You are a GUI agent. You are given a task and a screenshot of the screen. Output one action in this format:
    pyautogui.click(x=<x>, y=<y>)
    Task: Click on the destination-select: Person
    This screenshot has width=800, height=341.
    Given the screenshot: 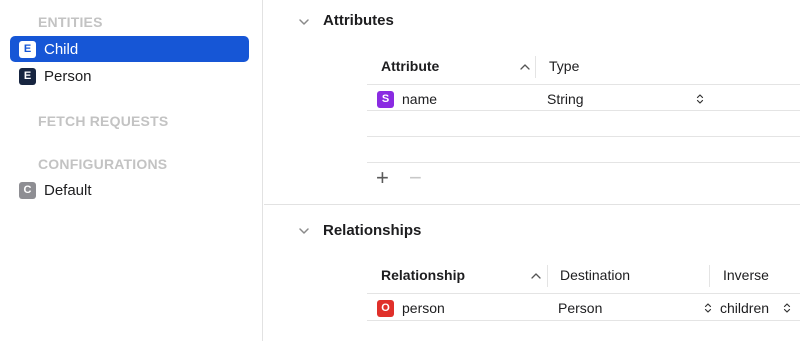 What is the action you would take?
    pyautogui.click(x=580, y=308)
    